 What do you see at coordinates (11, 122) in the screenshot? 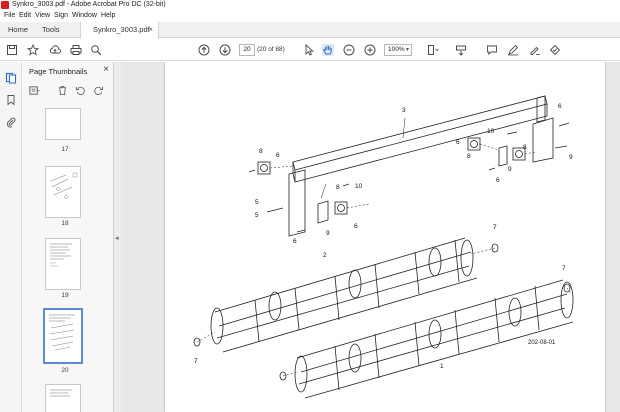
I see `attachment-icon` at bounding box center [11, 122].